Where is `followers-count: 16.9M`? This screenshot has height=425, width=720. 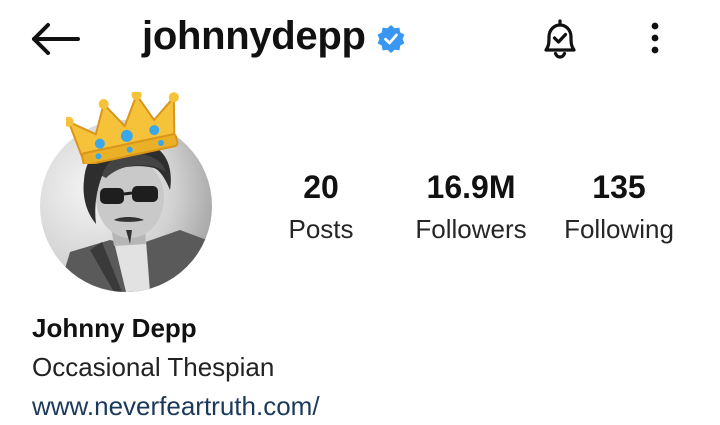
followers-count: 16.9M is located at coordinates (471, 187).